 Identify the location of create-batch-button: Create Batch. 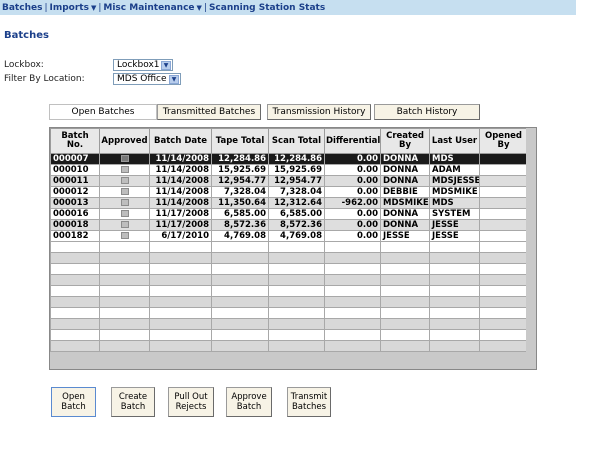
(133, 402).